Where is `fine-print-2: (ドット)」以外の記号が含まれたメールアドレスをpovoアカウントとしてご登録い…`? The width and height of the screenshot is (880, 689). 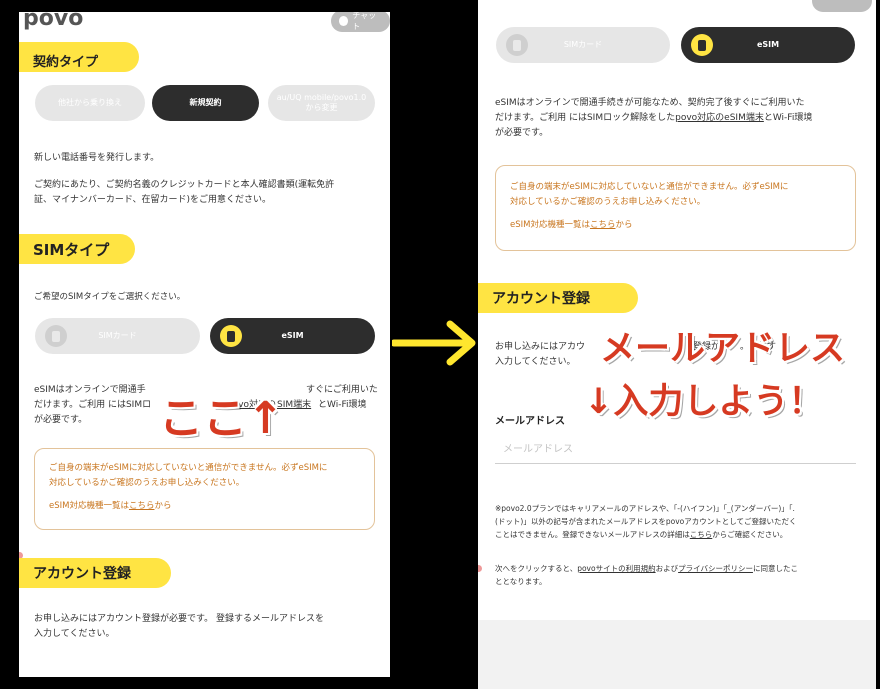
fine-print-2: (ドット)」以外の記号が含まれたメールアドレスをpovoアカウントとしてご登録い… is located at coordinates (646, 521).